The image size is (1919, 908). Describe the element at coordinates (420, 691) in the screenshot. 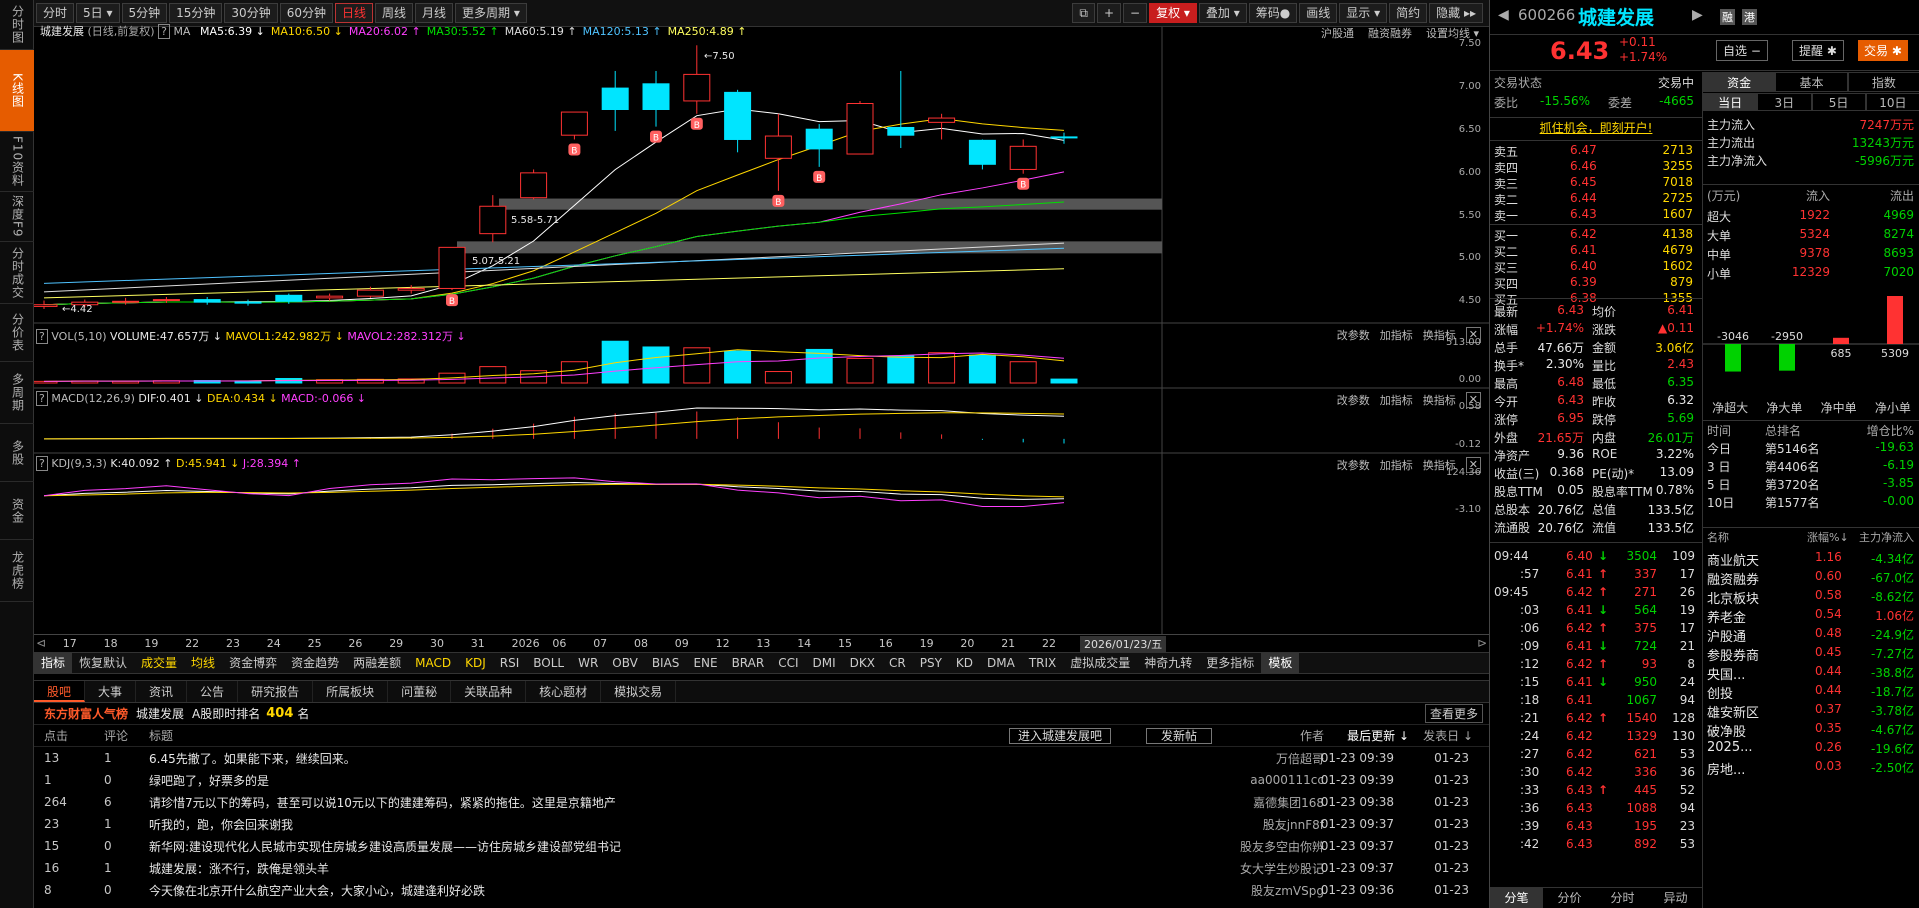

I see `forum-tab-6: 问董秘` at that location.